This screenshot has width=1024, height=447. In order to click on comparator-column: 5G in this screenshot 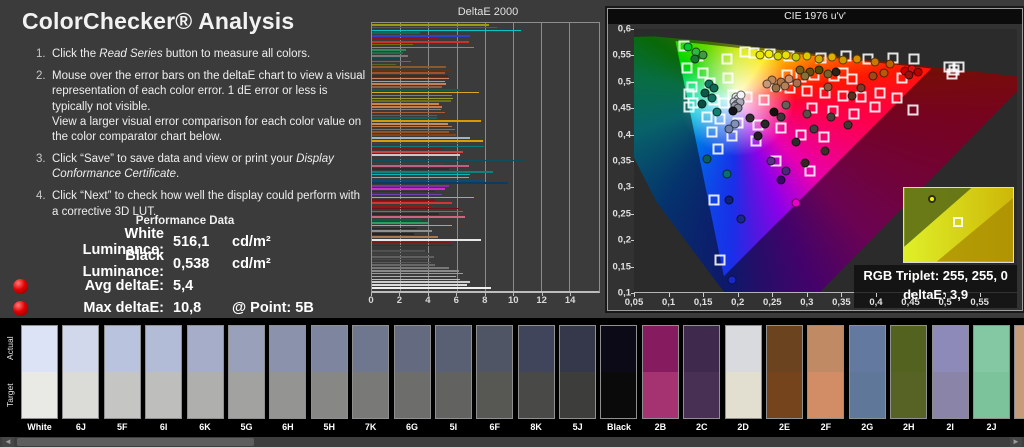, I will do `click(246, 380)`.